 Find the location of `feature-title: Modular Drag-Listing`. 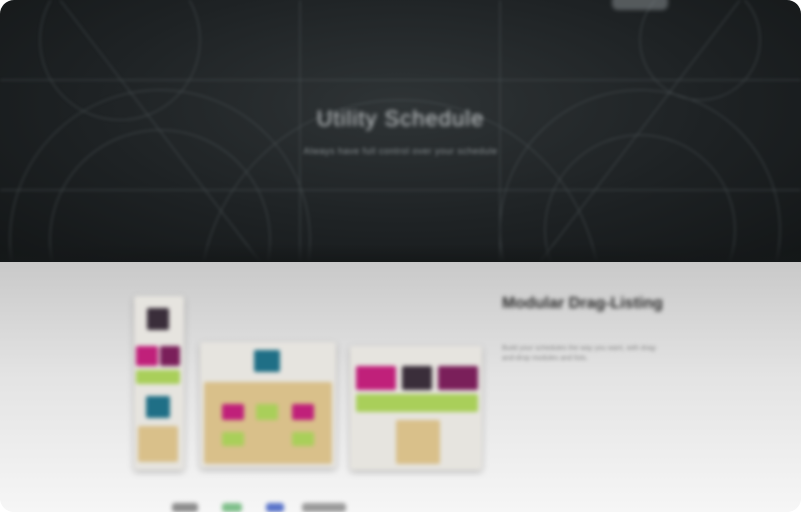

feature-title: Modular Drag-Listing is located at coordinates (582, 303).